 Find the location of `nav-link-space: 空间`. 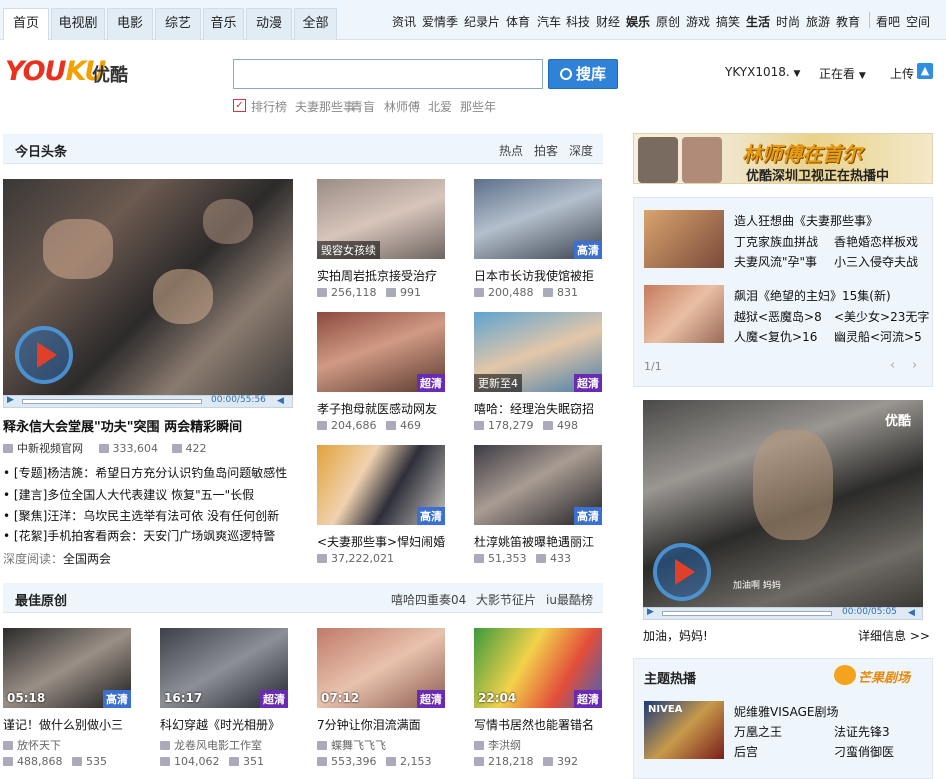

nav-link-space: 空间 is located at coordinates (918, 21).